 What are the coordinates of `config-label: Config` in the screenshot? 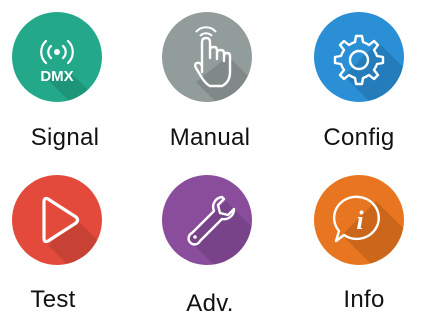 It's located at (359, 137).